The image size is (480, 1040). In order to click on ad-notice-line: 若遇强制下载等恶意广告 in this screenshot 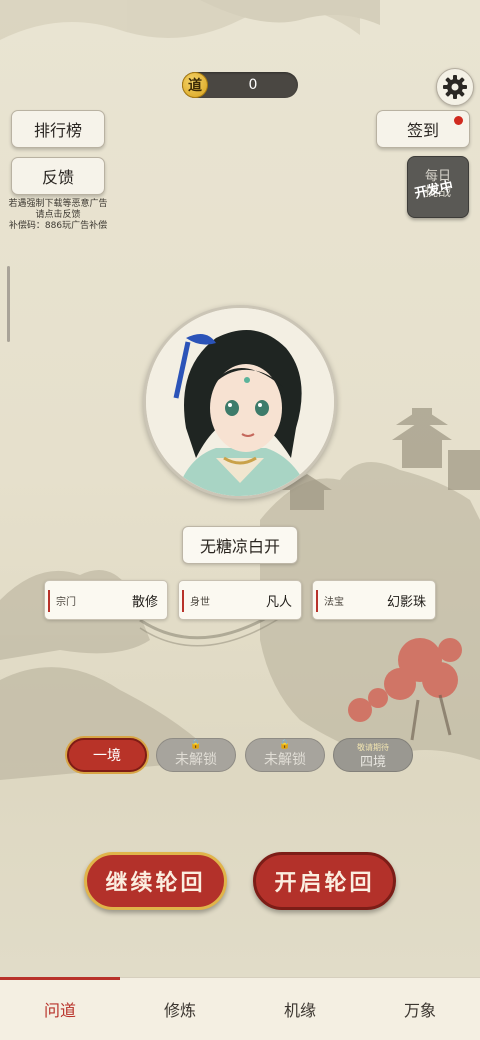, I will do `click(58, 204)`.